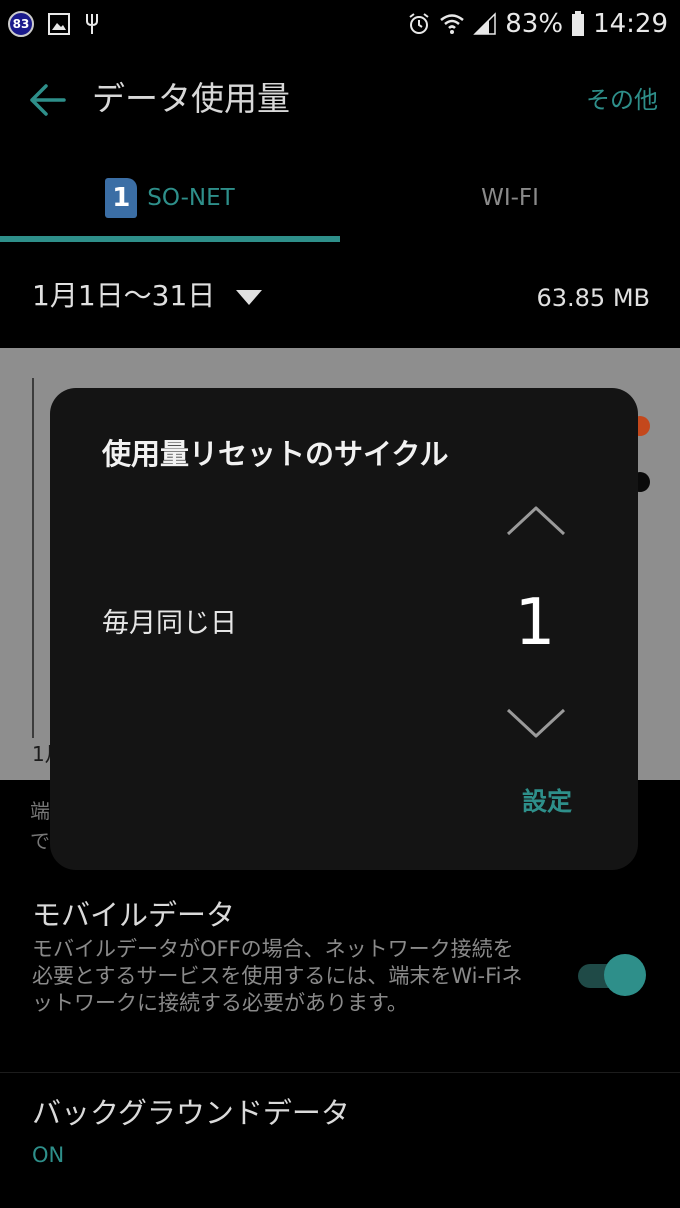 This screenshot has height=1208, width=680. Describe the element at coordinates (191, 198) in the screenshot. I see `tab-label: SO-NET` at that location.